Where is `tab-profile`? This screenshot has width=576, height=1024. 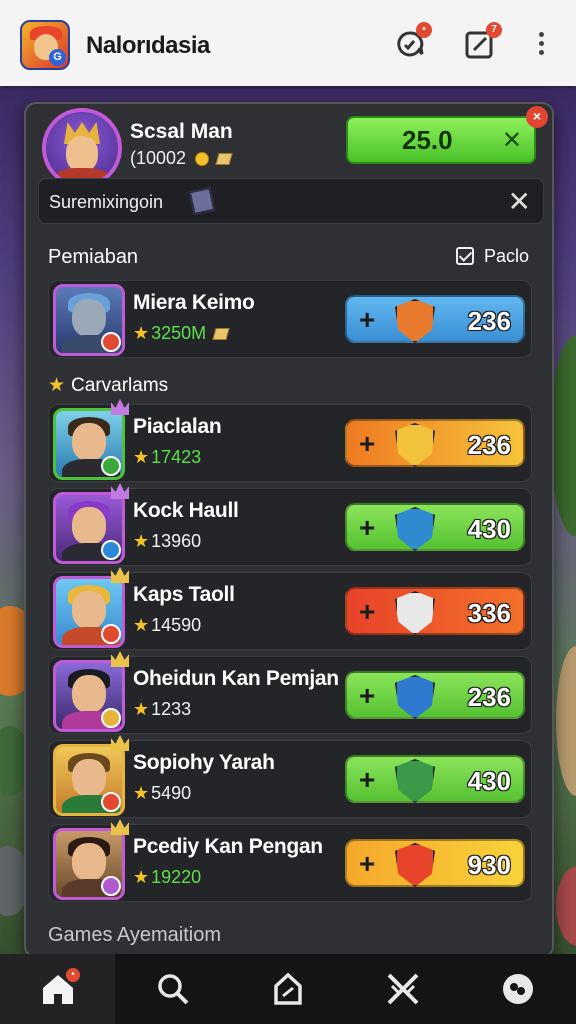 tab-profile is located at coordinates (518, 989).